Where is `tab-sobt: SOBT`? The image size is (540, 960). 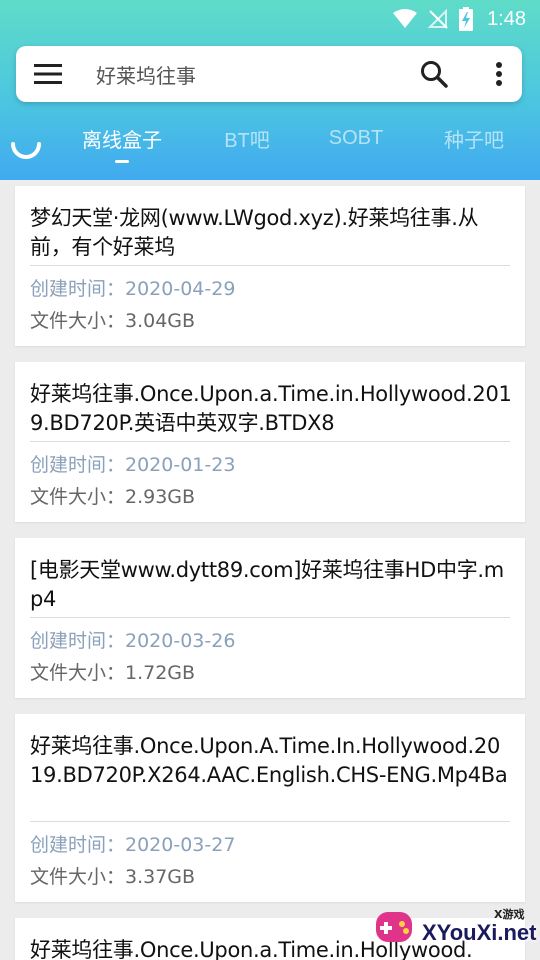
tab-sobt: SOBT is located at coordinates (356, 138).